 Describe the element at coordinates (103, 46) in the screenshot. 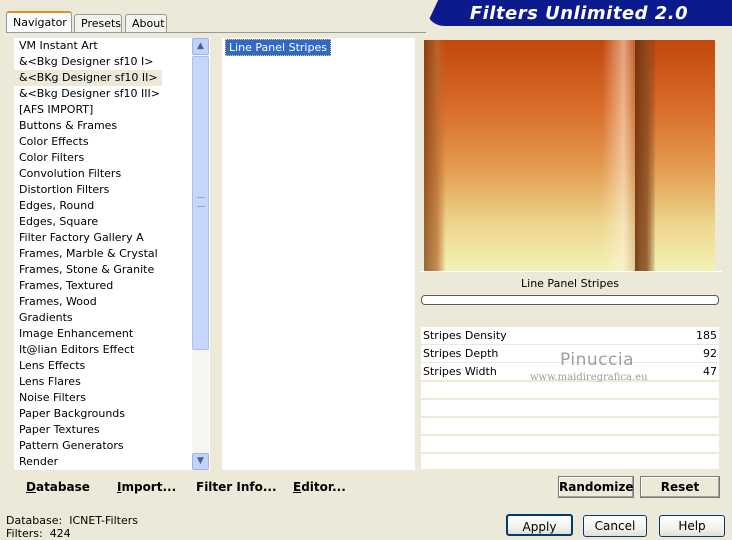

I see `category-item: VM Instant Art` at that location.